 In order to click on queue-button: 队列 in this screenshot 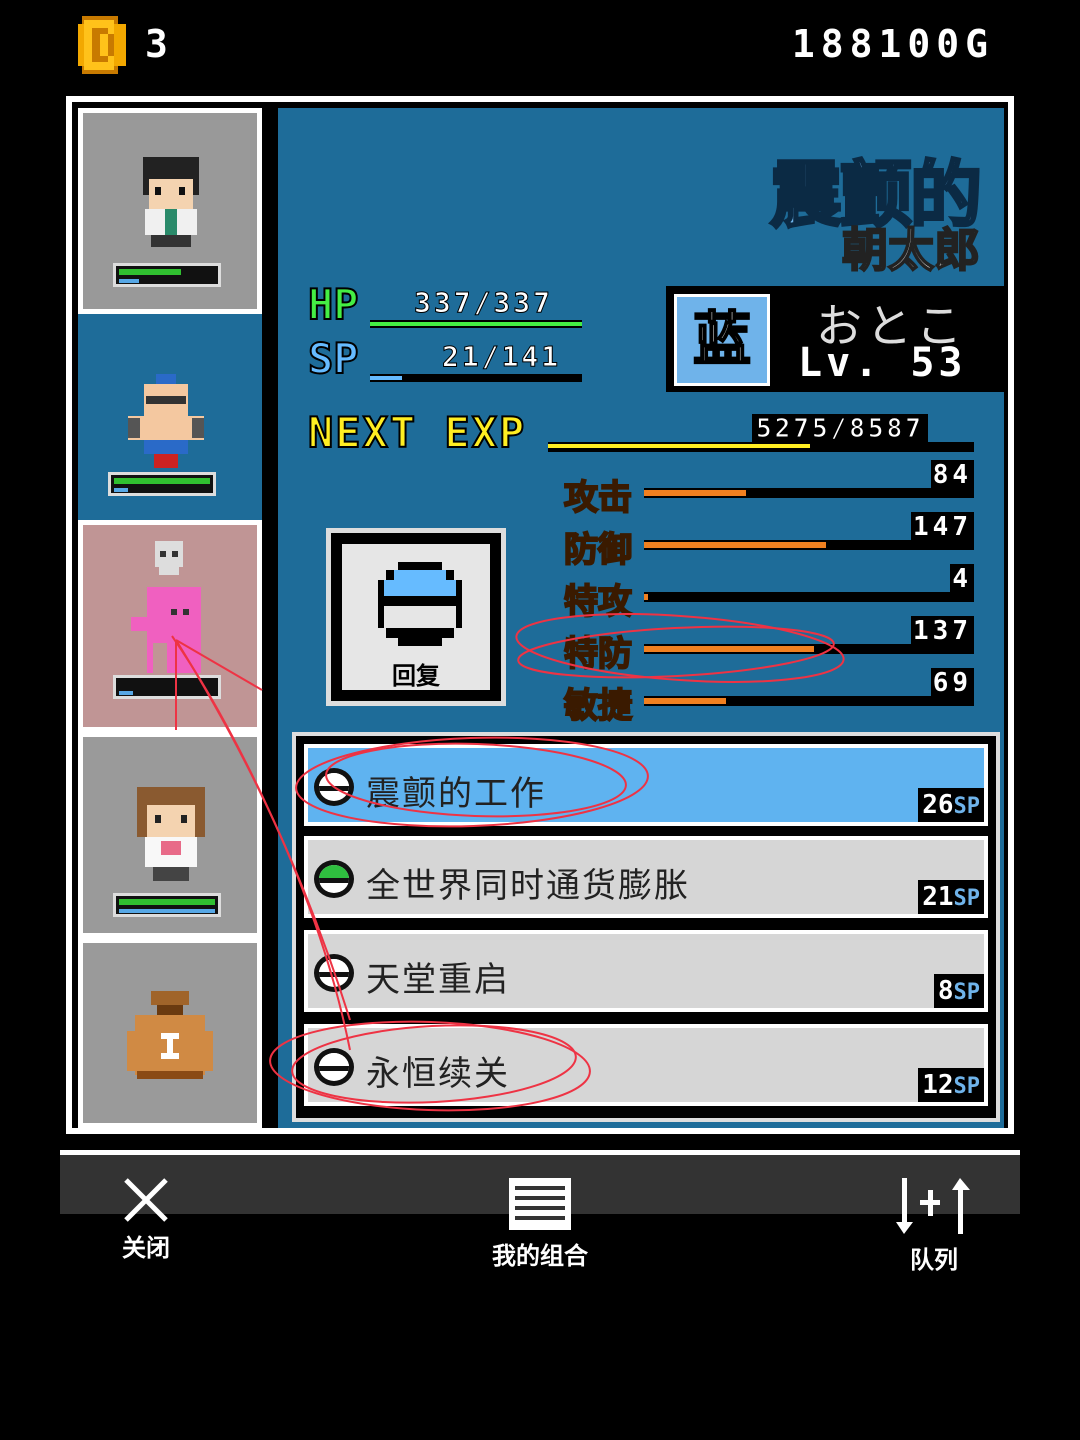, I will do `click(934, 1225)`.